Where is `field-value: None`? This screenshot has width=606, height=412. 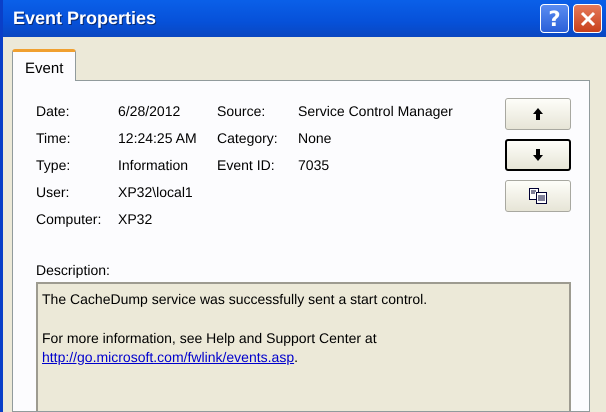 field-value: None is located at coordinates (315, 138).